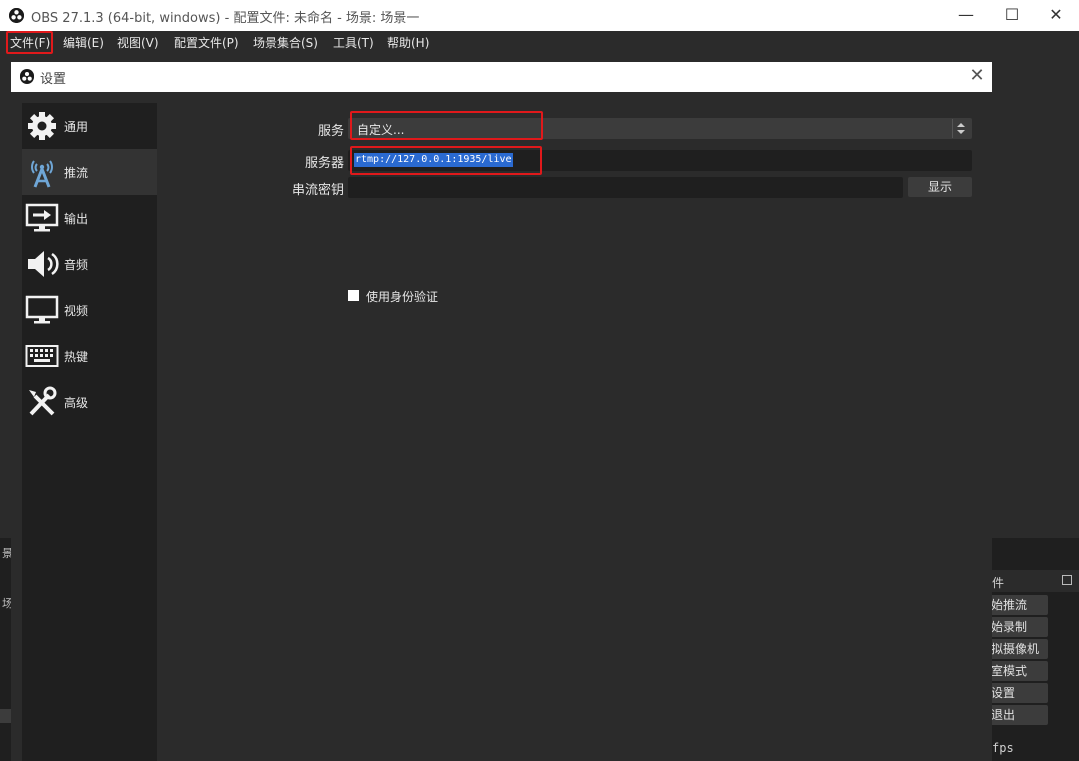 The height and width of the screenshot is (761, 1079). I want to click on use-auth-checkbox, so click(353, 295).